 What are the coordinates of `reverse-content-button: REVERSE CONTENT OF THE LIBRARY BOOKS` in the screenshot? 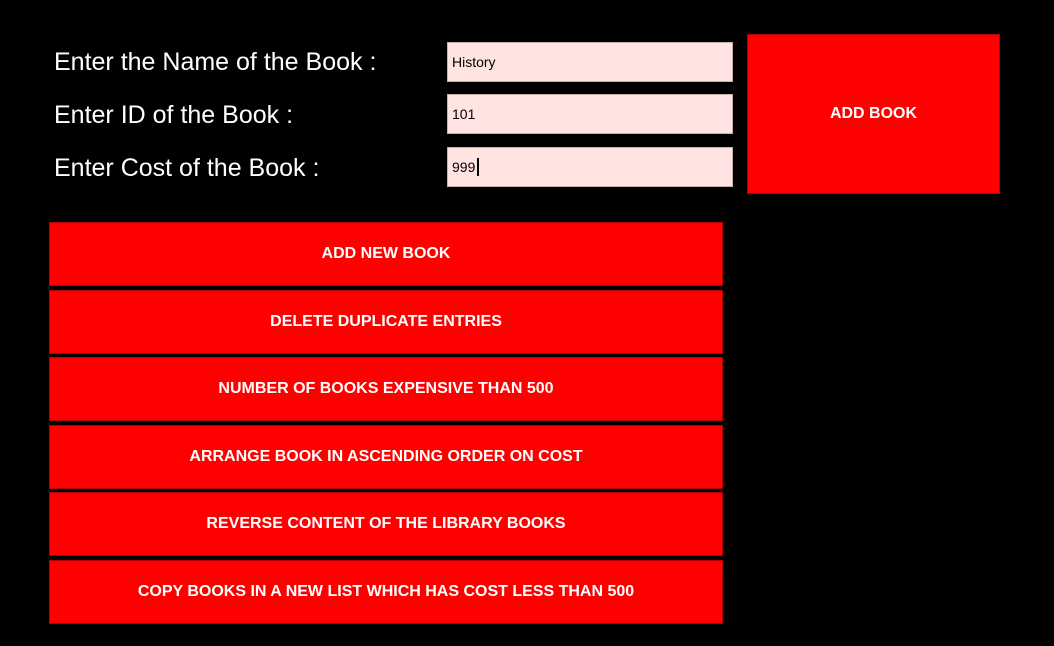 It's located at (386, 524).